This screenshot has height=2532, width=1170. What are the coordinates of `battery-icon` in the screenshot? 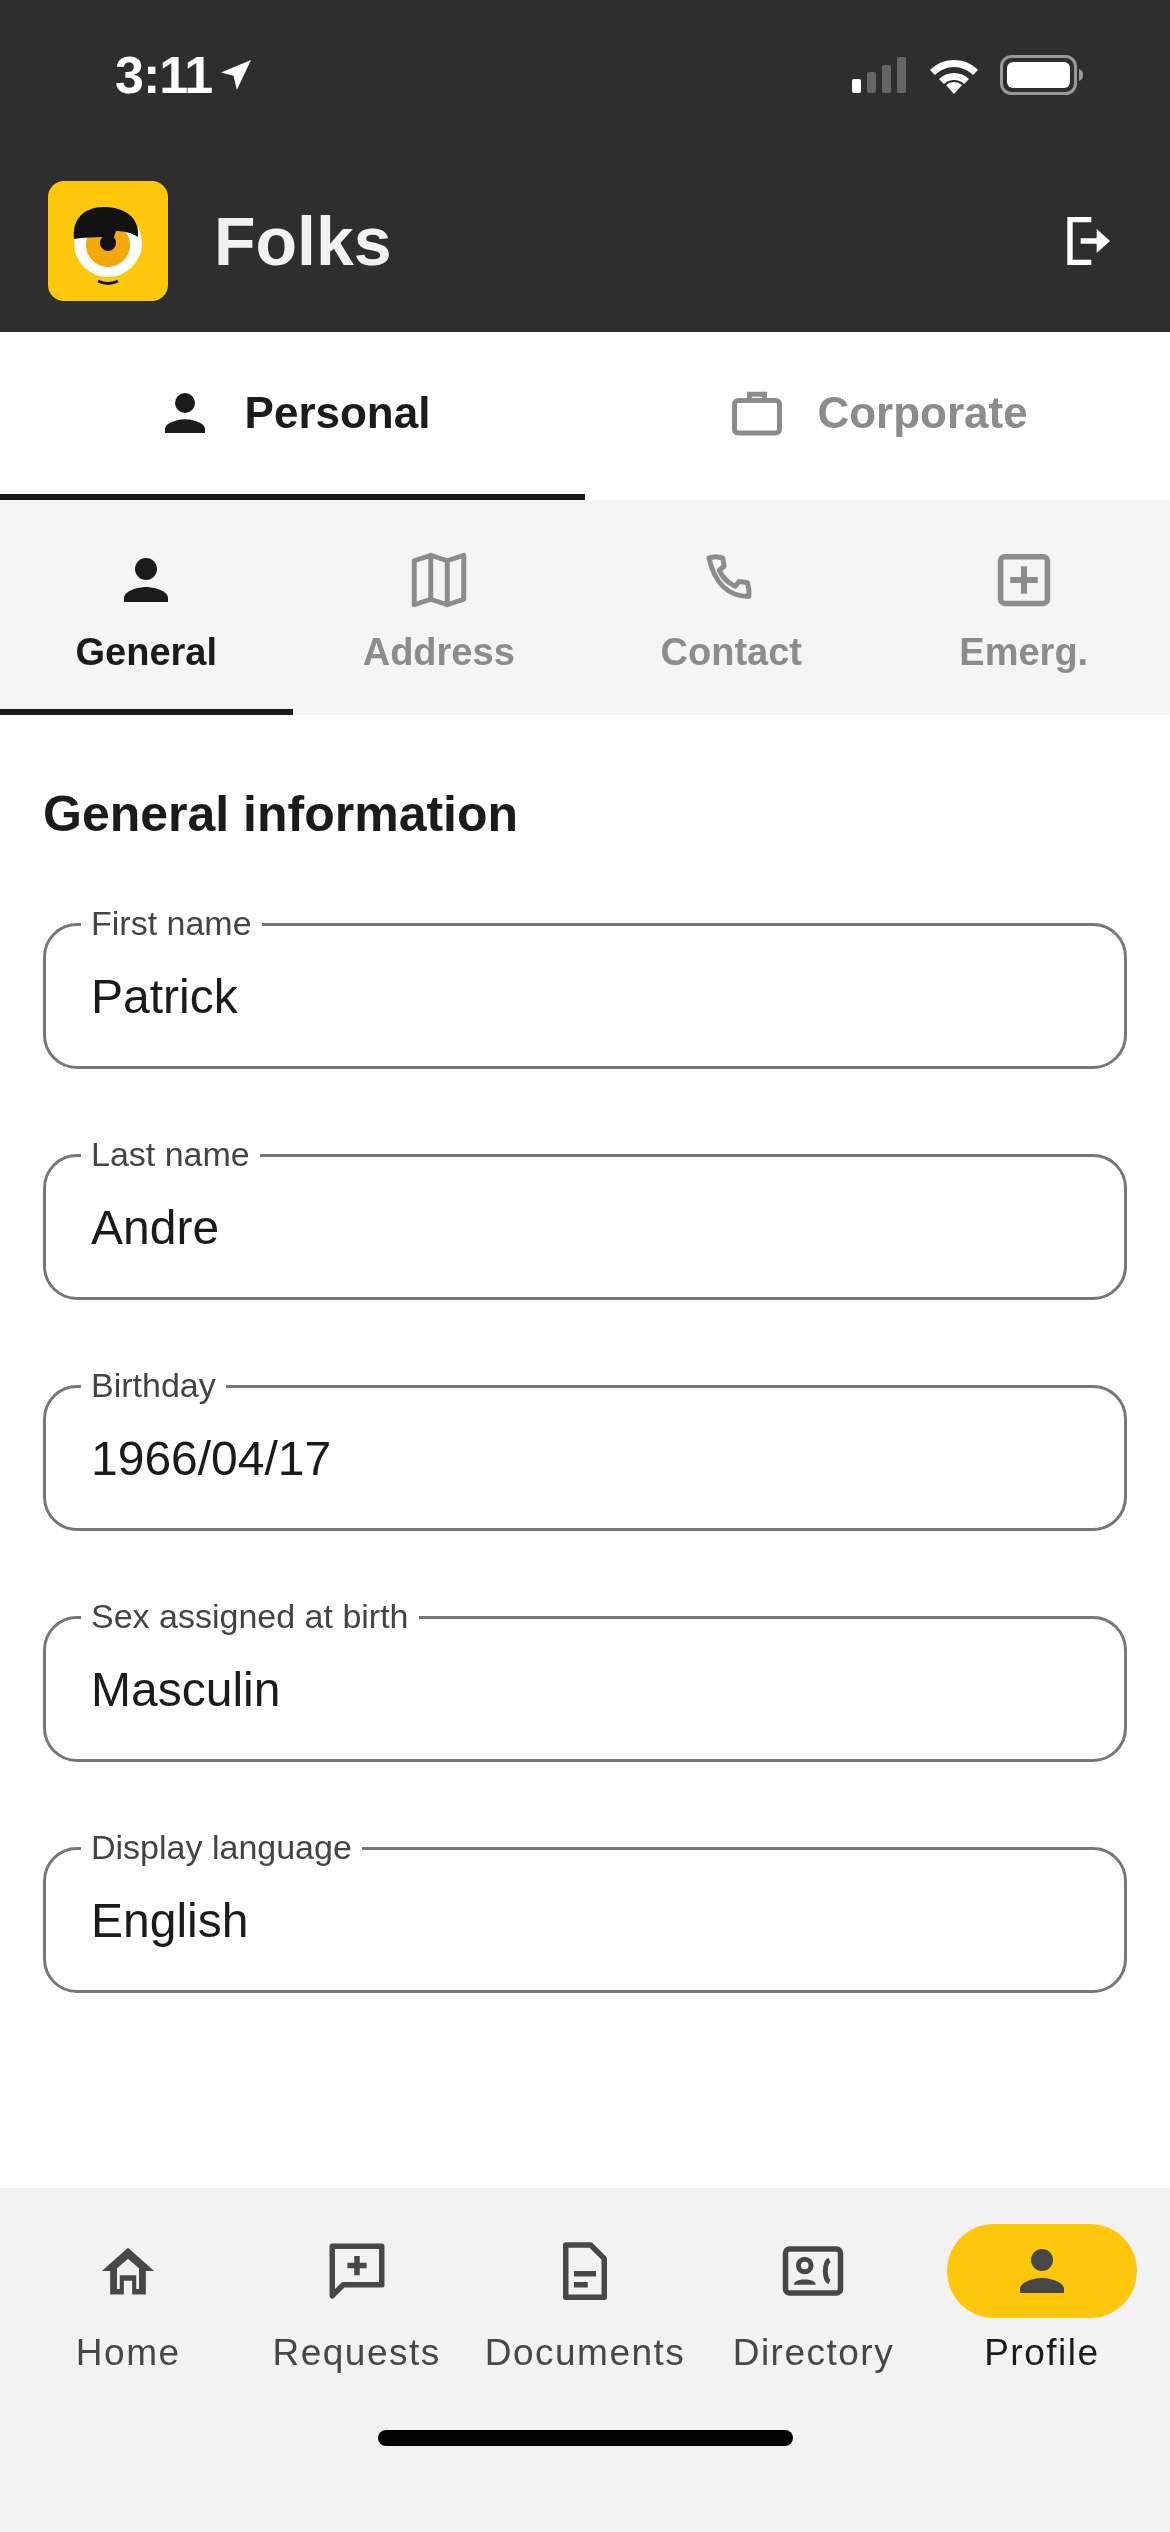 It's located at (1042, 75).